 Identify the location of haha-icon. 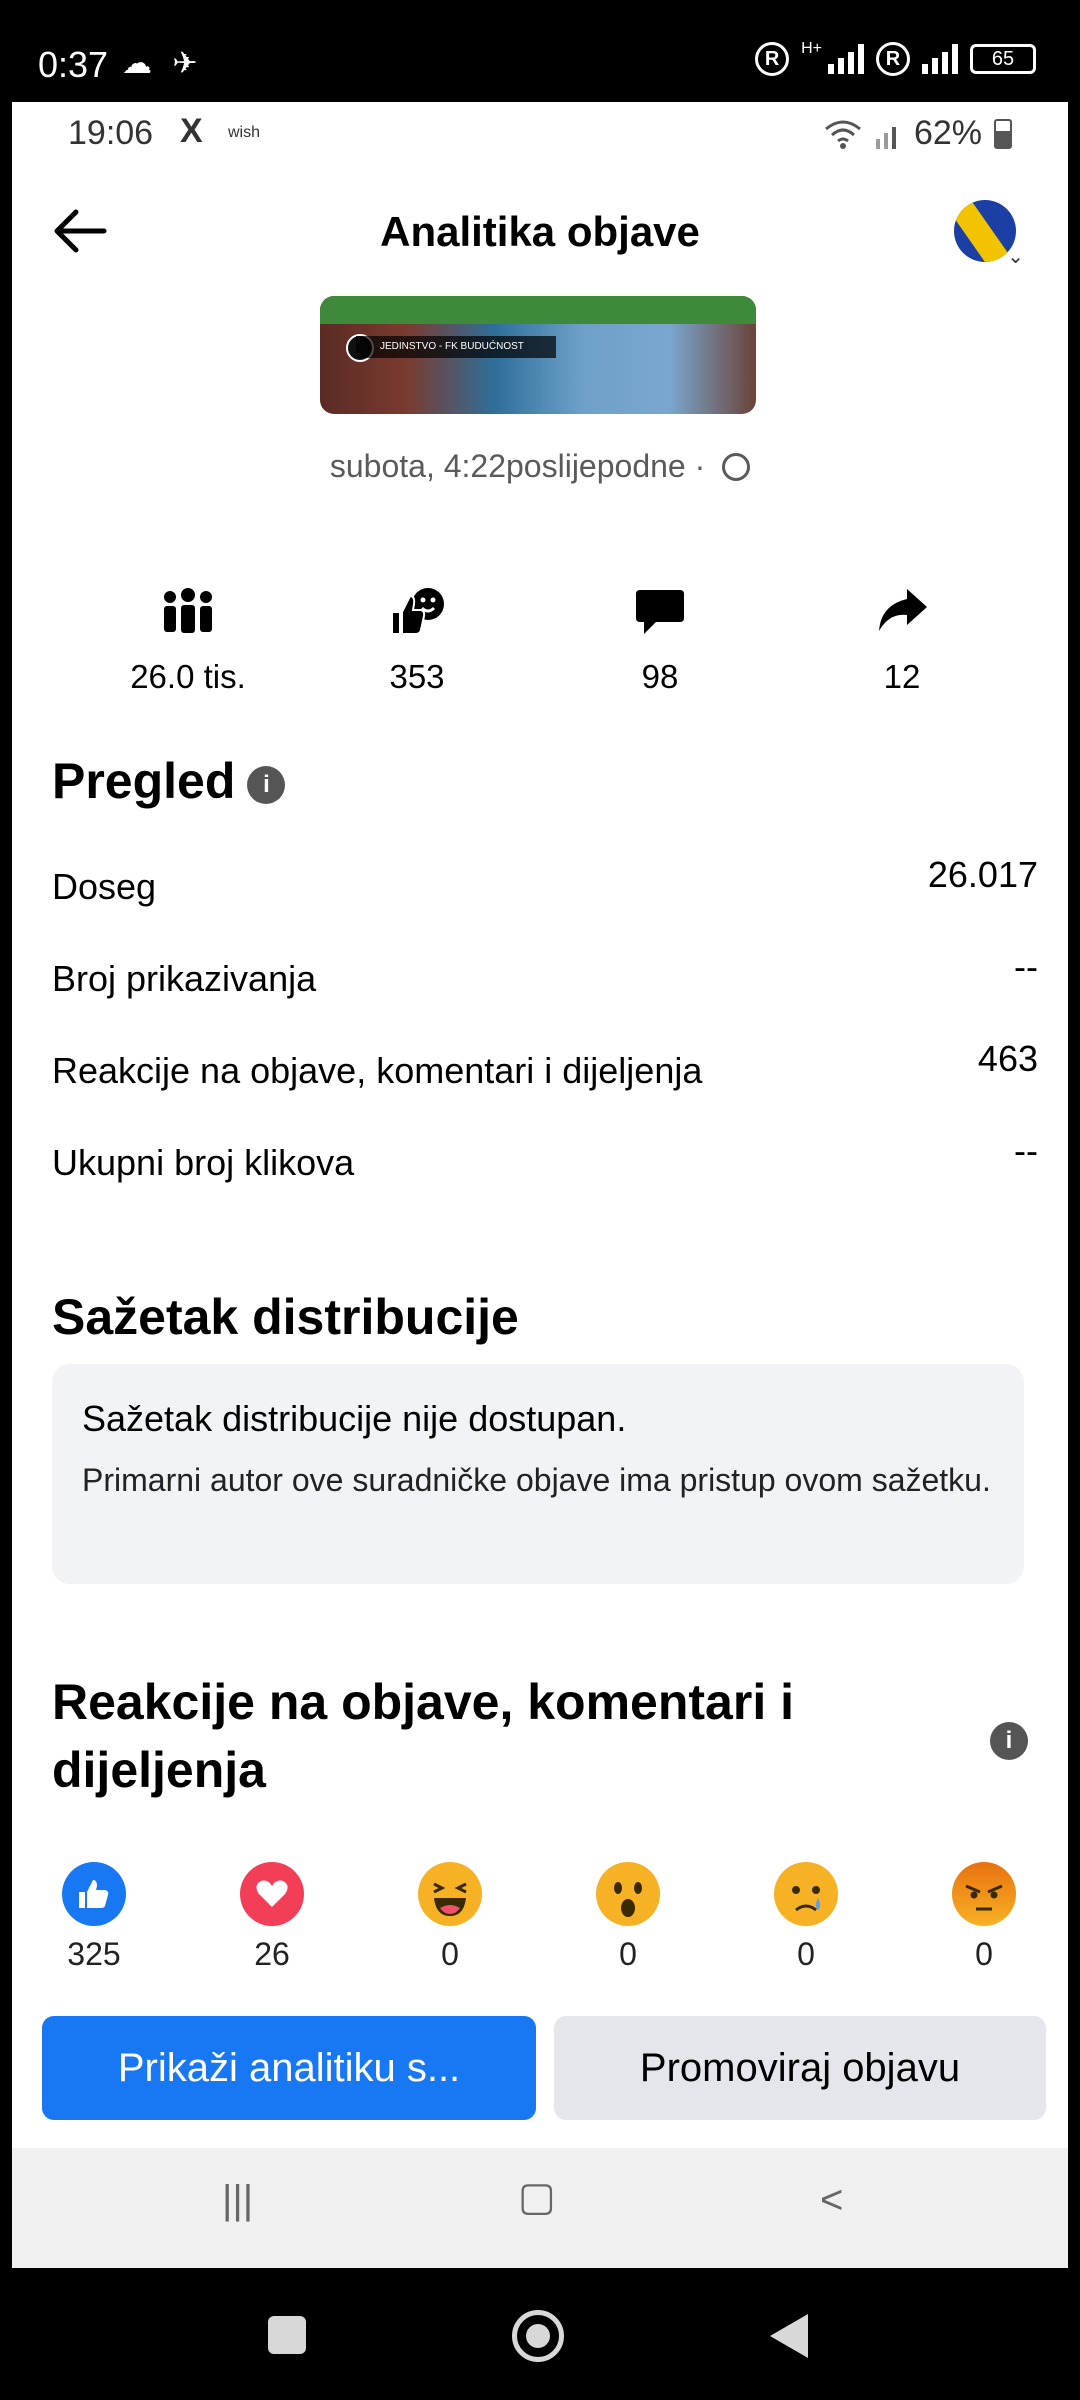
(450, 1894).